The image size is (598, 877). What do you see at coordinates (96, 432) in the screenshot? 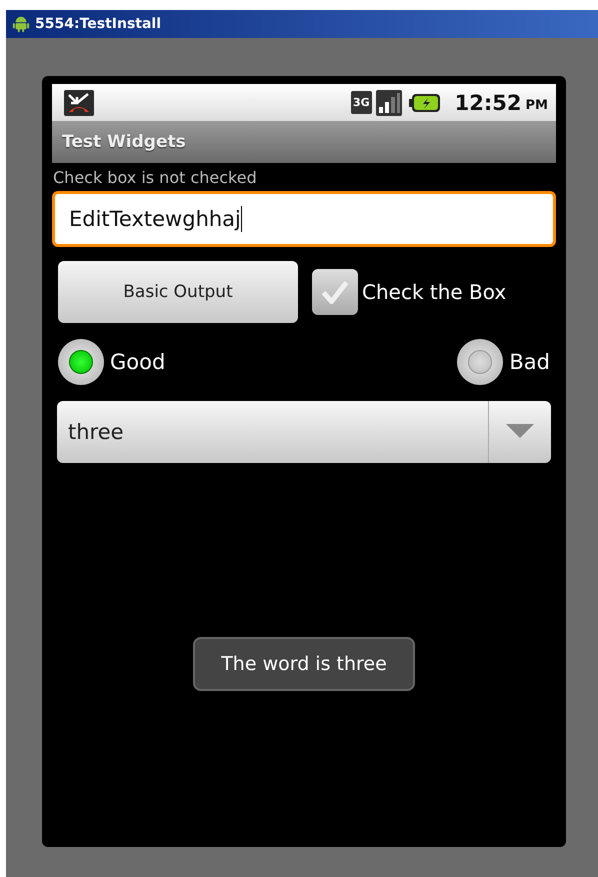
I see `dropdown-value: three` at bounding box center [96, 432].